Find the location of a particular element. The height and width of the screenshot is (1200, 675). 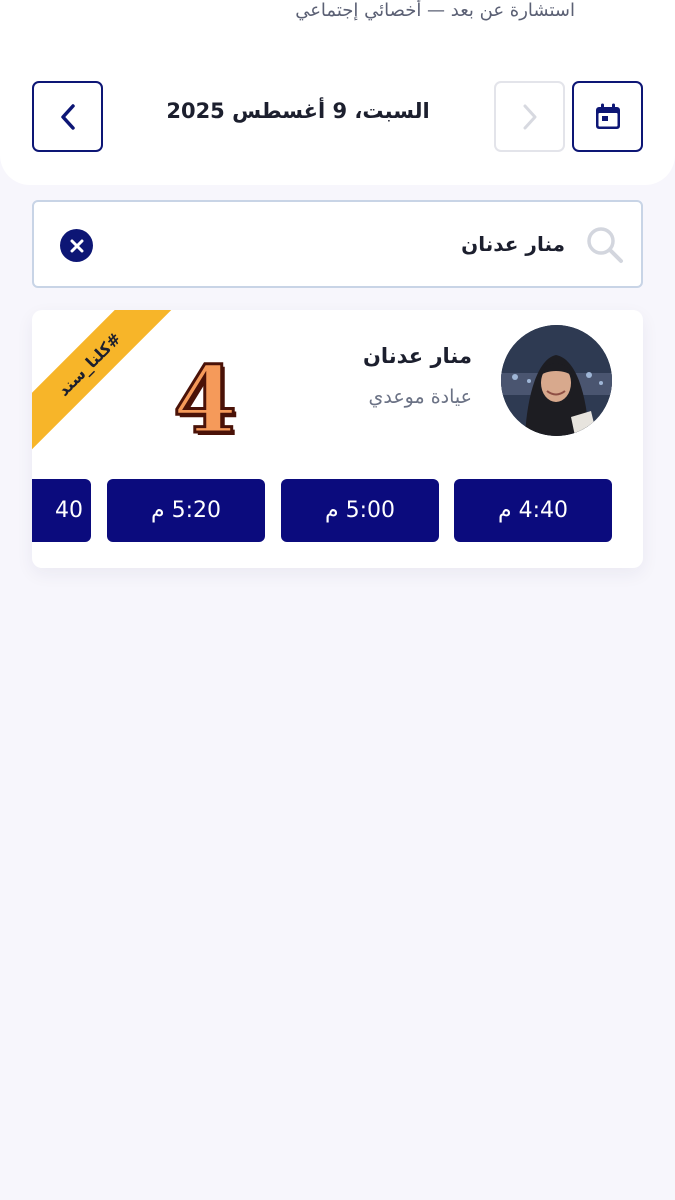

page-subtitle: استشارة عن بعد — أخصائي إجتماعي is located at coordinates (435, 10).